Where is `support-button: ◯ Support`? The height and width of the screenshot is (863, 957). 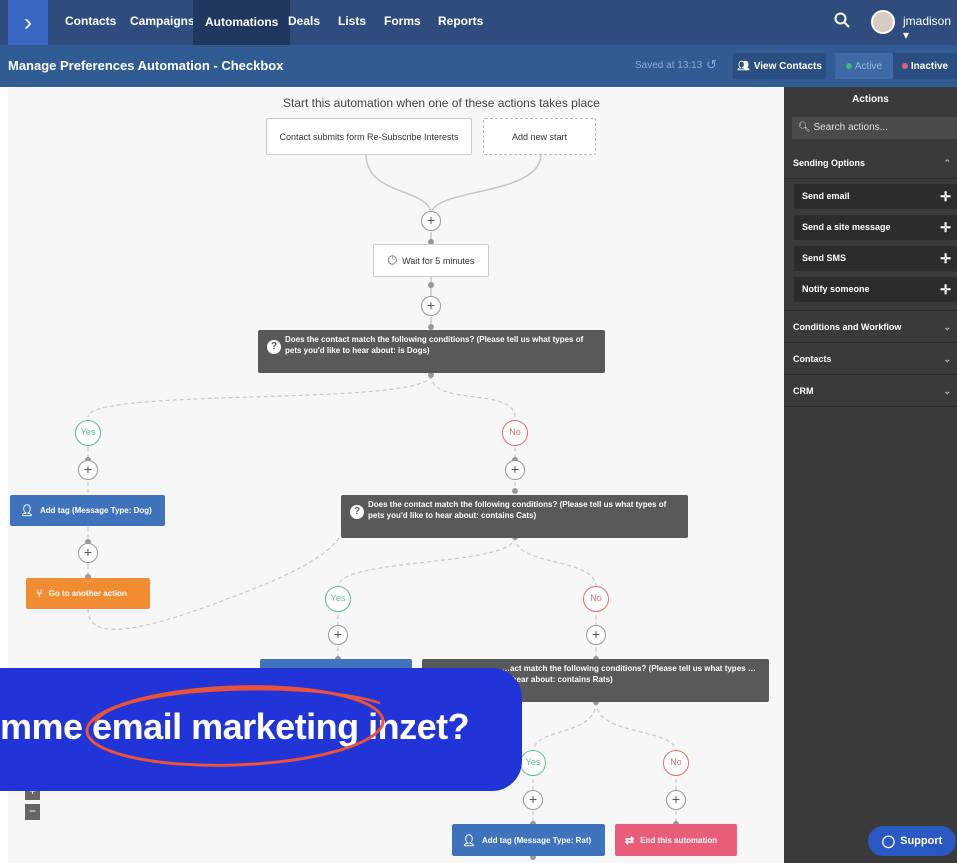
support-button: ◯ Support is located at coordinates (912, 841).